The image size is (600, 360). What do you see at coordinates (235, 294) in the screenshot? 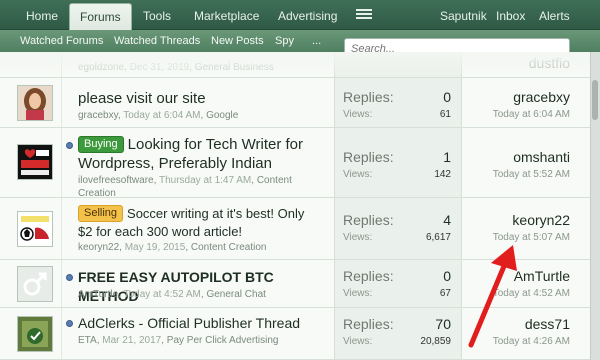
I see `thread-forum: General Chat` at bounding box center [235, 294].